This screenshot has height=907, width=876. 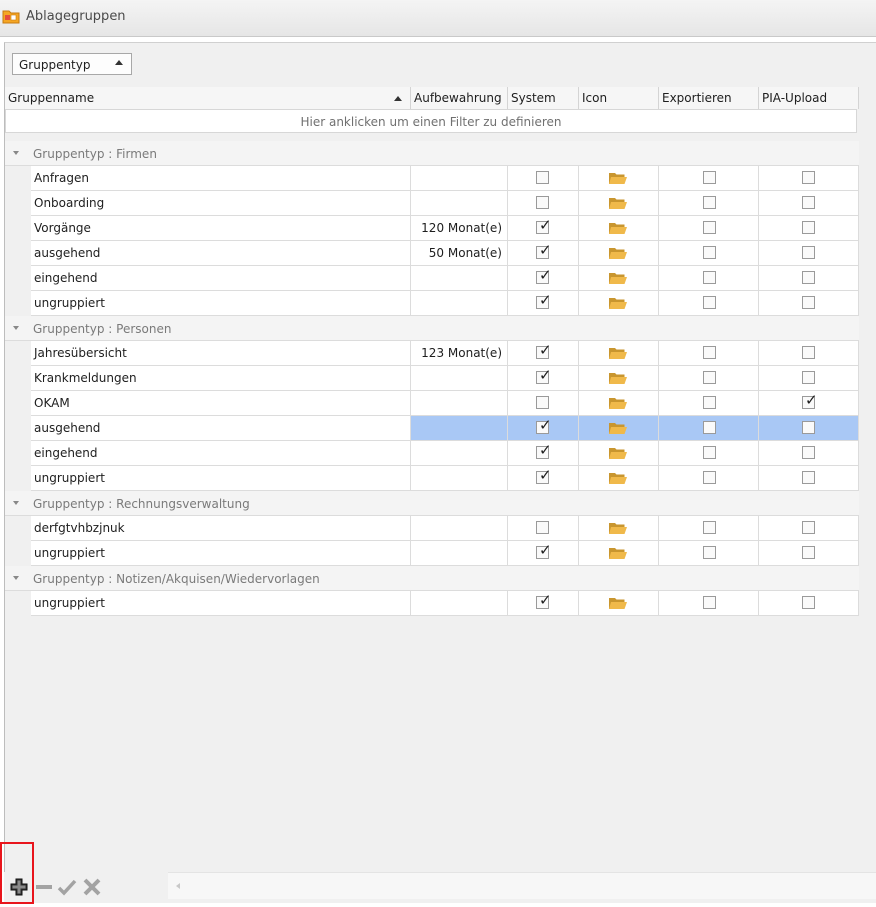 I want to click on cell-aufbewahrung: 120 Monat(e), so click(x=459, y=228).